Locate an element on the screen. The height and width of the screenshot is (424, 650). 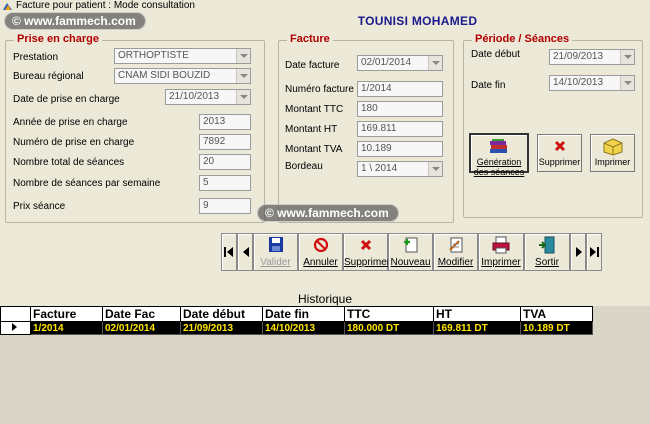
date-fin-value: 14/10/2013 is located at coordinates (578, 82).